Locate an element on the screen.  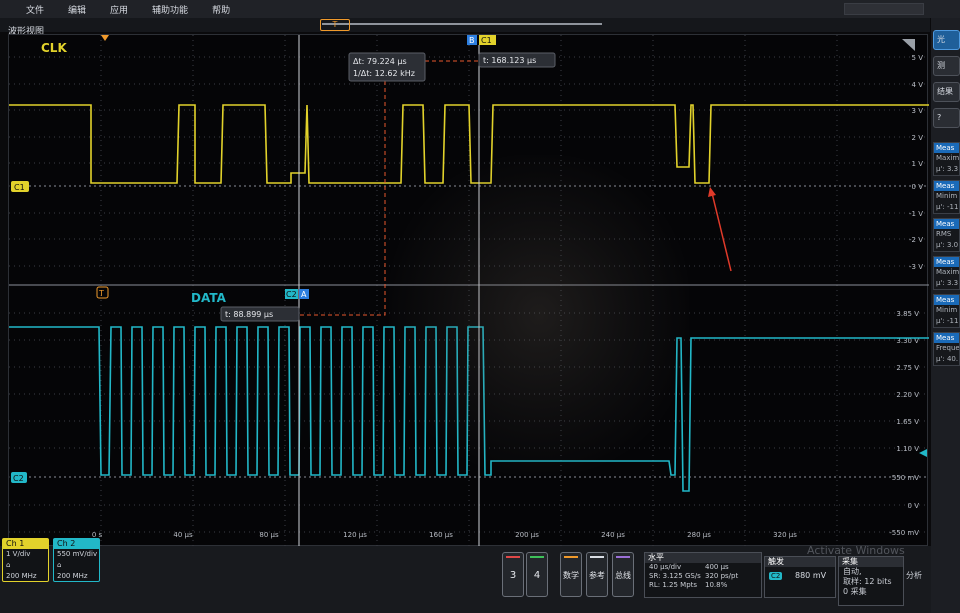
ch1-scale-label: 2 V is located at coordinates (918, 138).